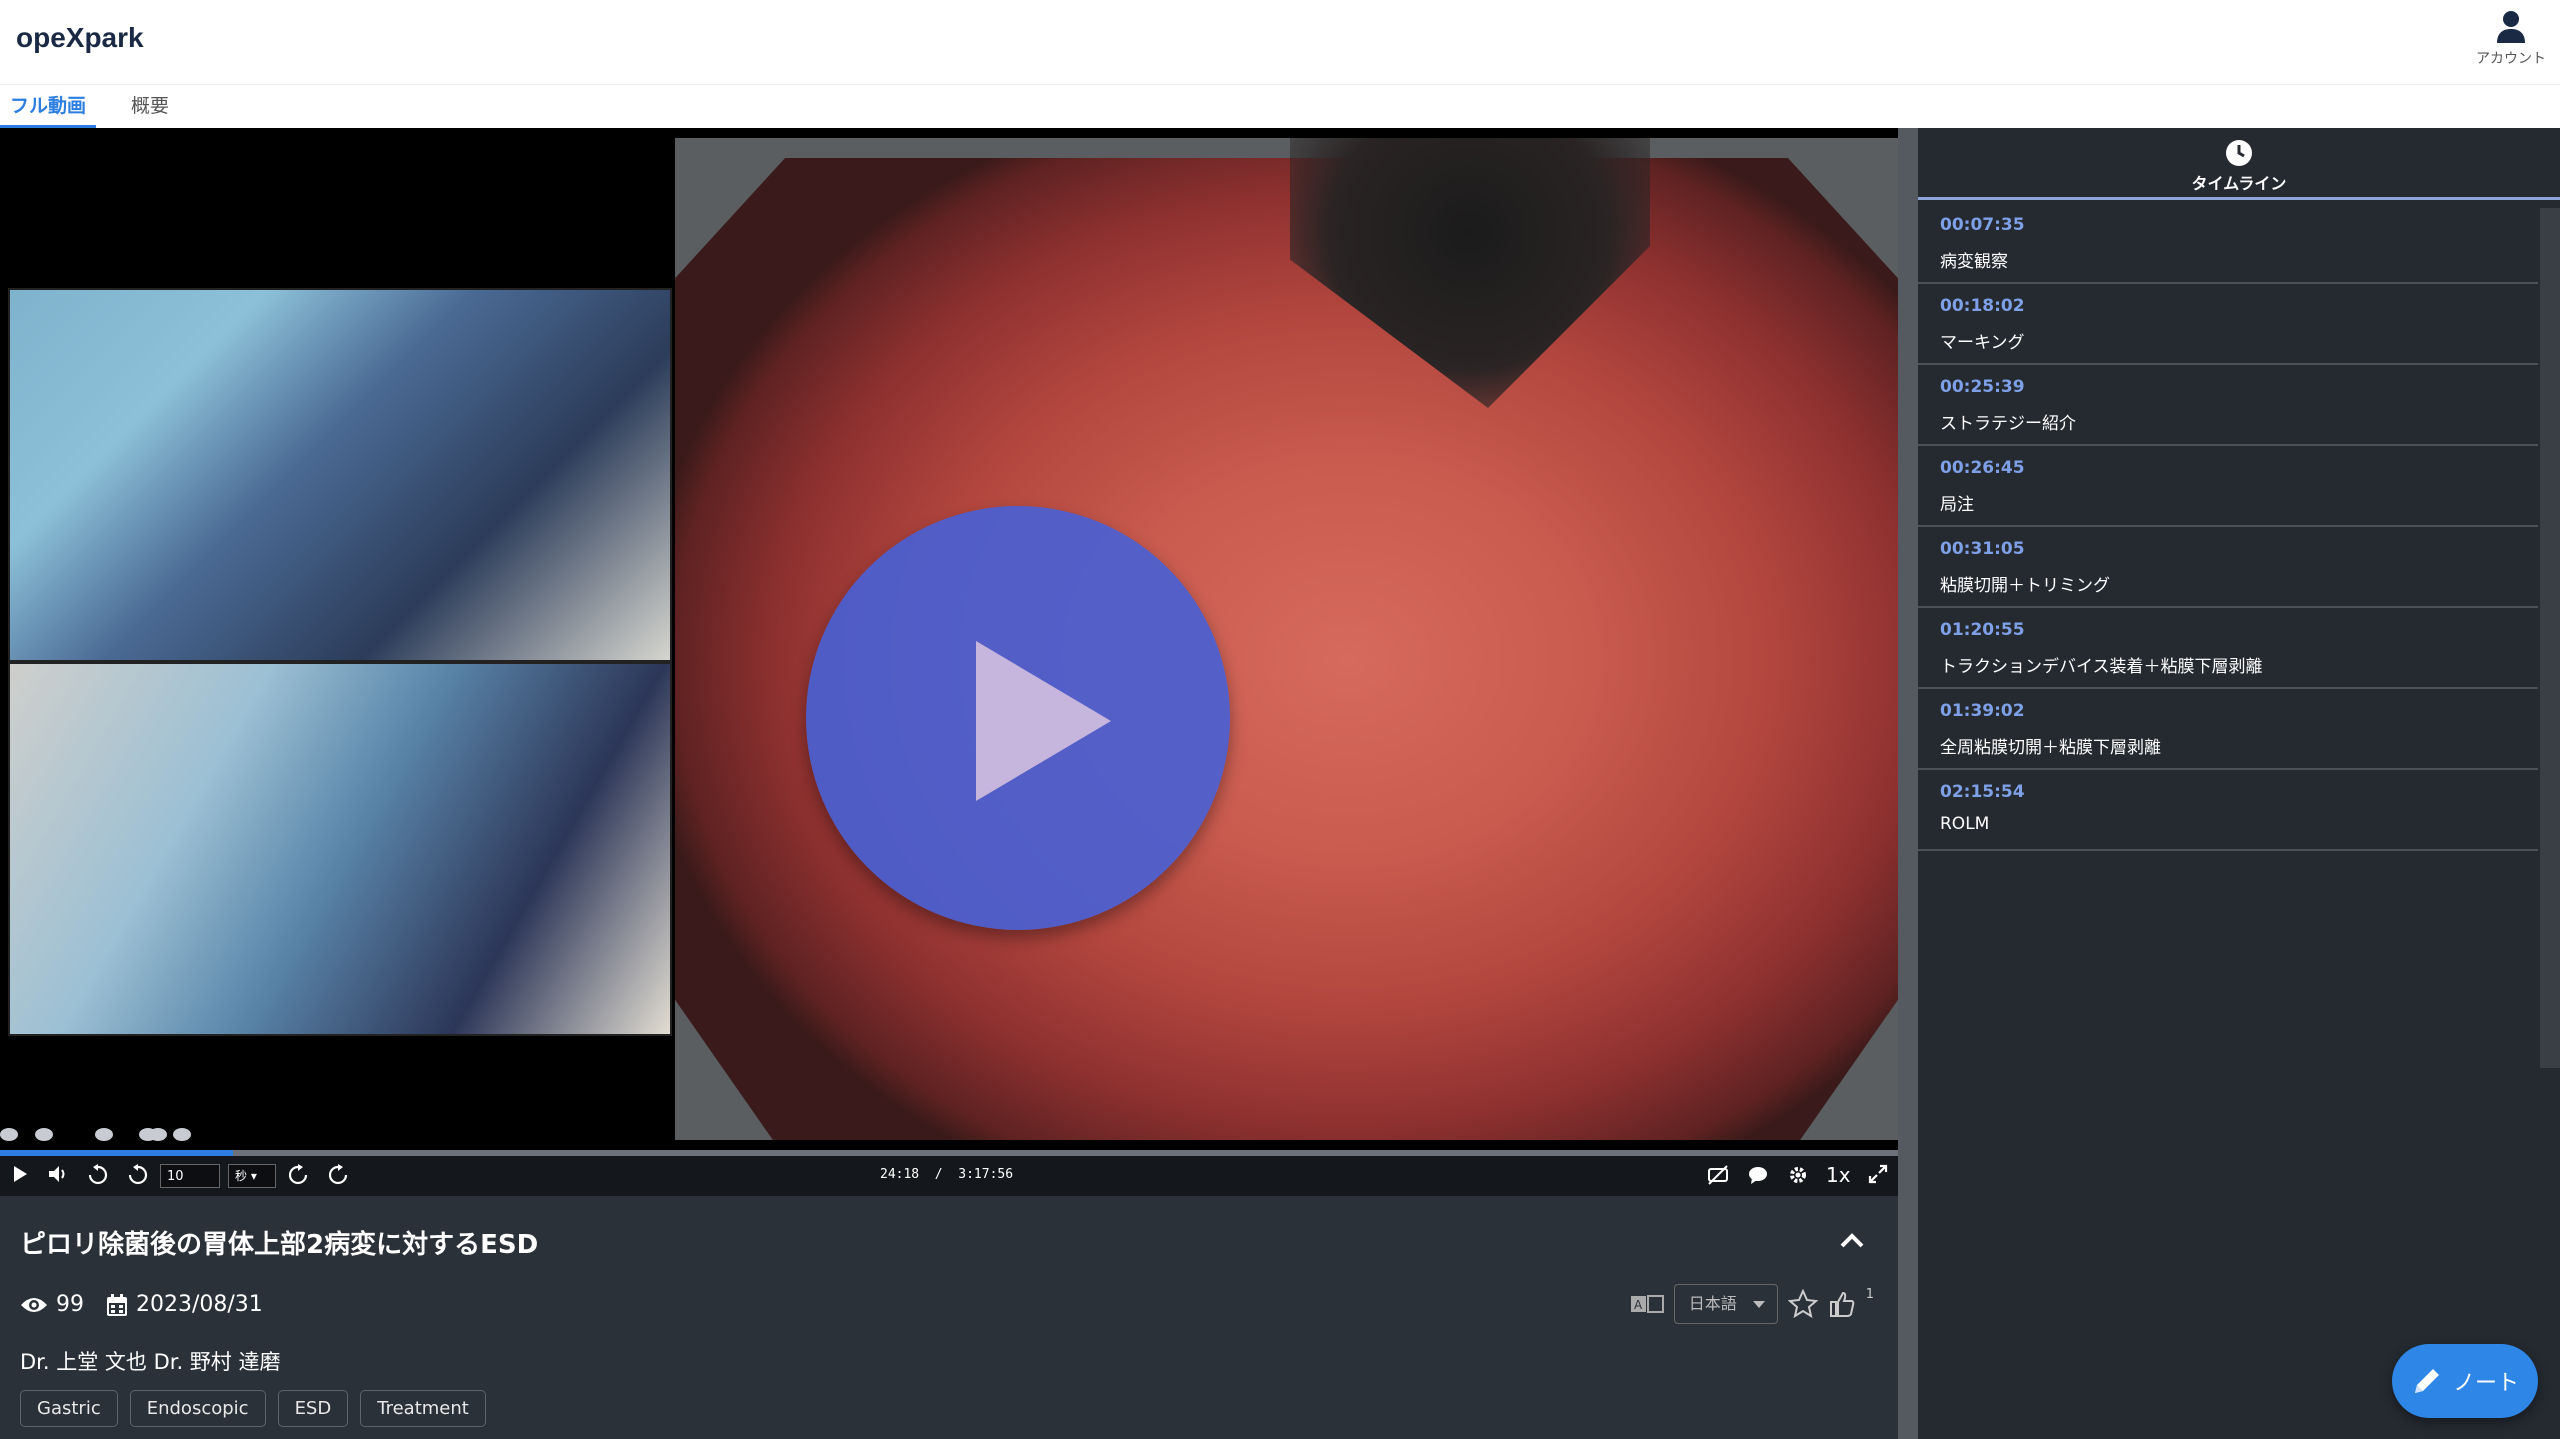 This screenshot has height=1439, width=2560. Describe the element at coordinates (1982, 549) in the screenshot. I see `timeline-item-time: 00:31:05` at that location.